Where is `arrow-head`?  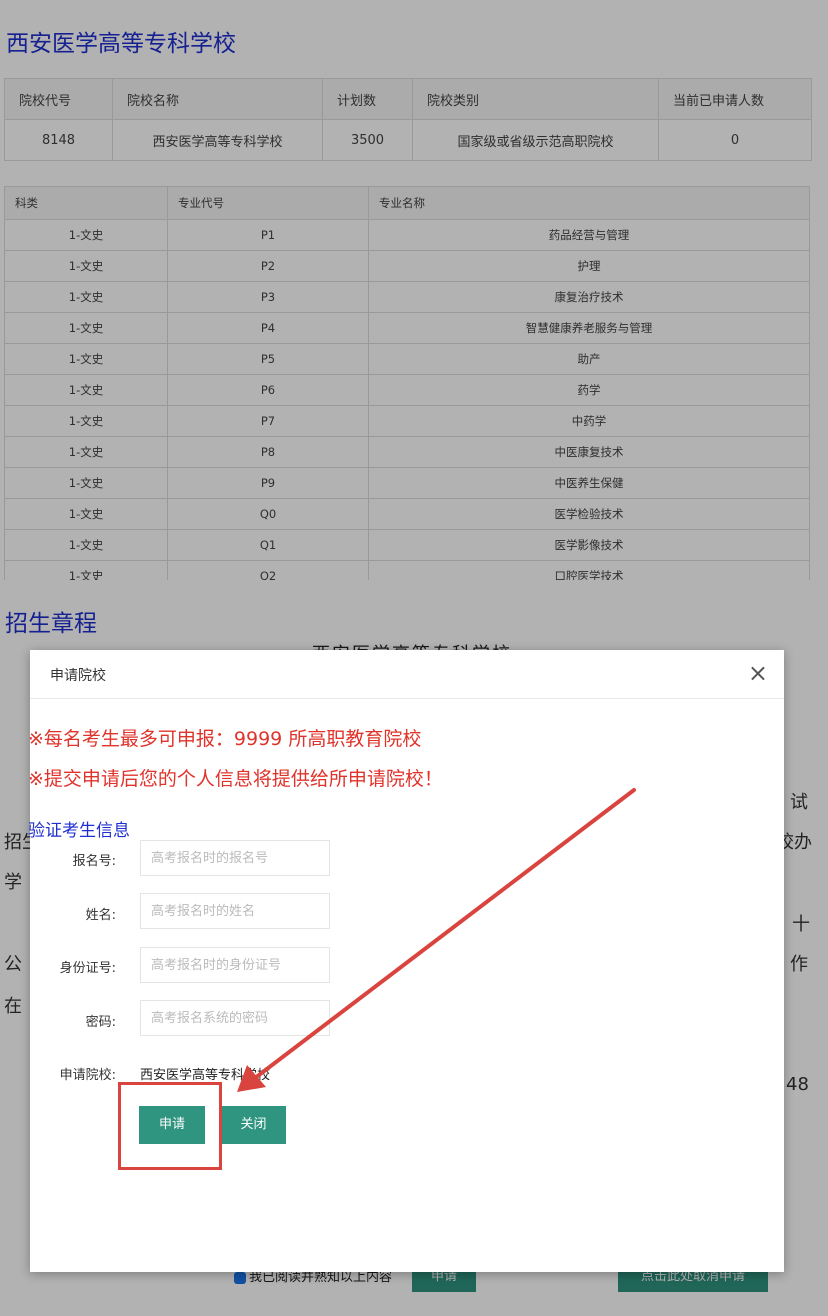 arrow-head is located at coordinates (251, 1078).